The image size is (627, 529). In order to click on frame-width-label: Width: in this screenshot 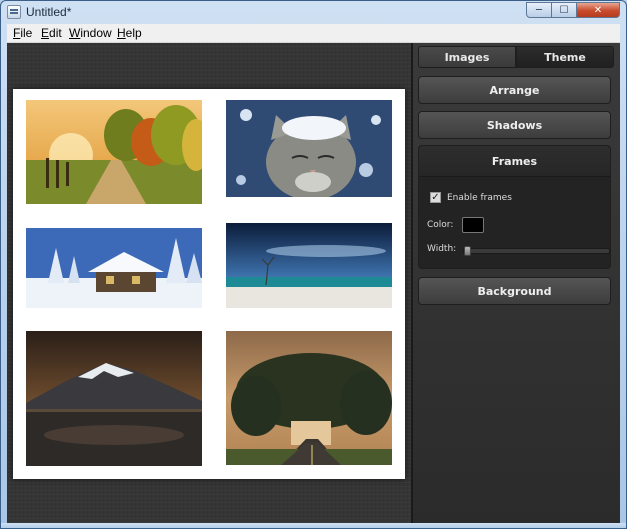, I will do `click(442, 249)`.